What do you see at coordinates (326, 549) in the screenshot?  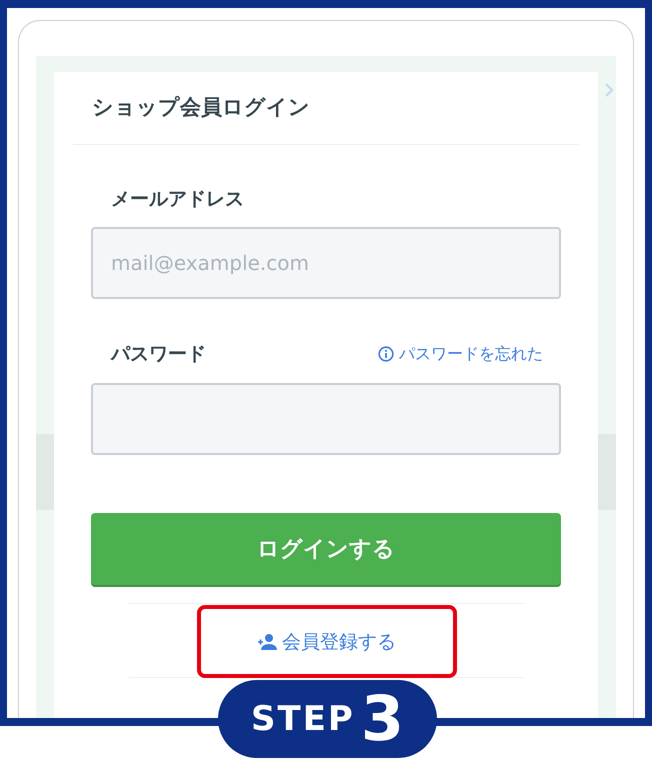 I see `login-button: ログインする` at bounding box center [326, 549].